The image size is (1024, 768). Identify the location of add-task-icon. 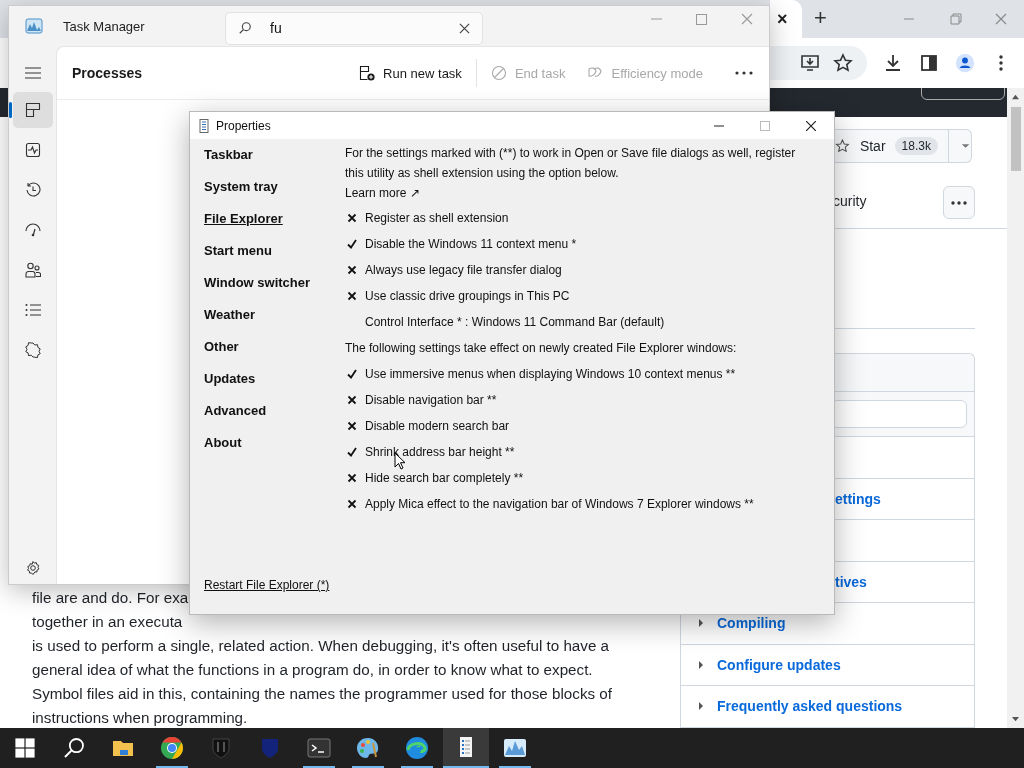
(367, 73).